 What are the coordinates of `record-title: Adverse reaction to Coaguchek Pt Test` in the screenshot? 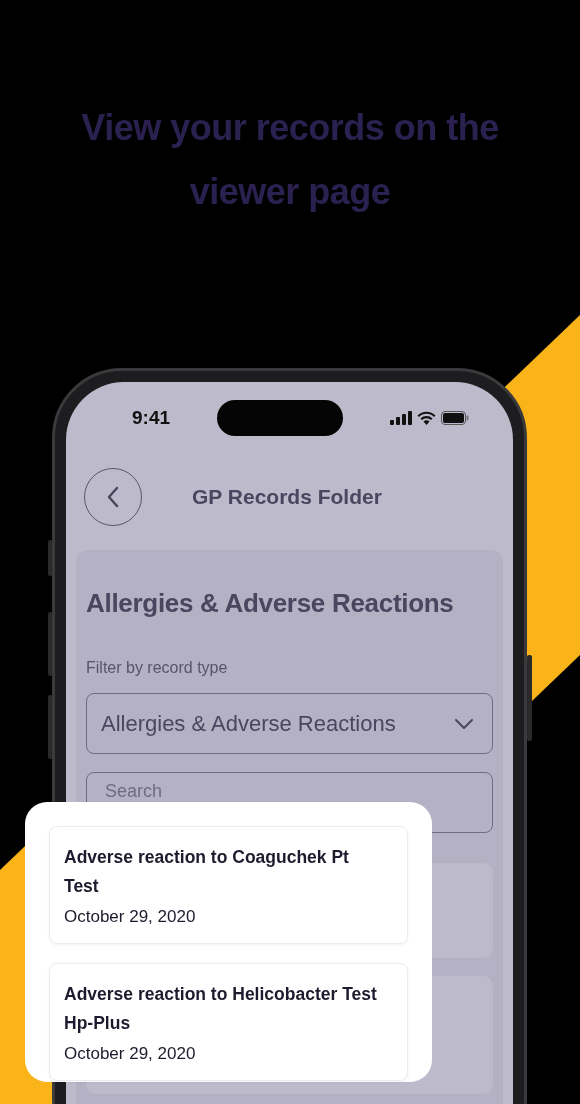 It's located at (207, 872).